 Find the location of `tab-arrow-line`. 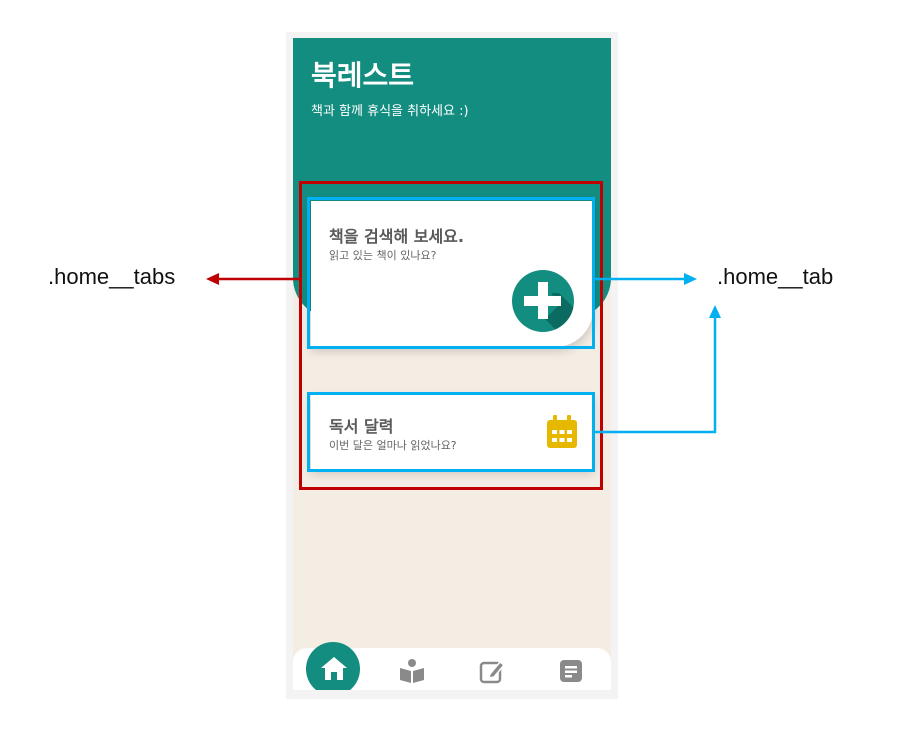

tab-arrow-line is located at coordinates (656, 376).